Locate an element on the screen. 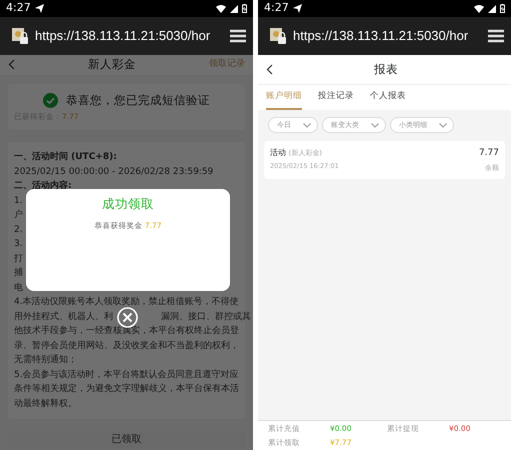  page-title: 报表 is located at coordinates (386, 69).